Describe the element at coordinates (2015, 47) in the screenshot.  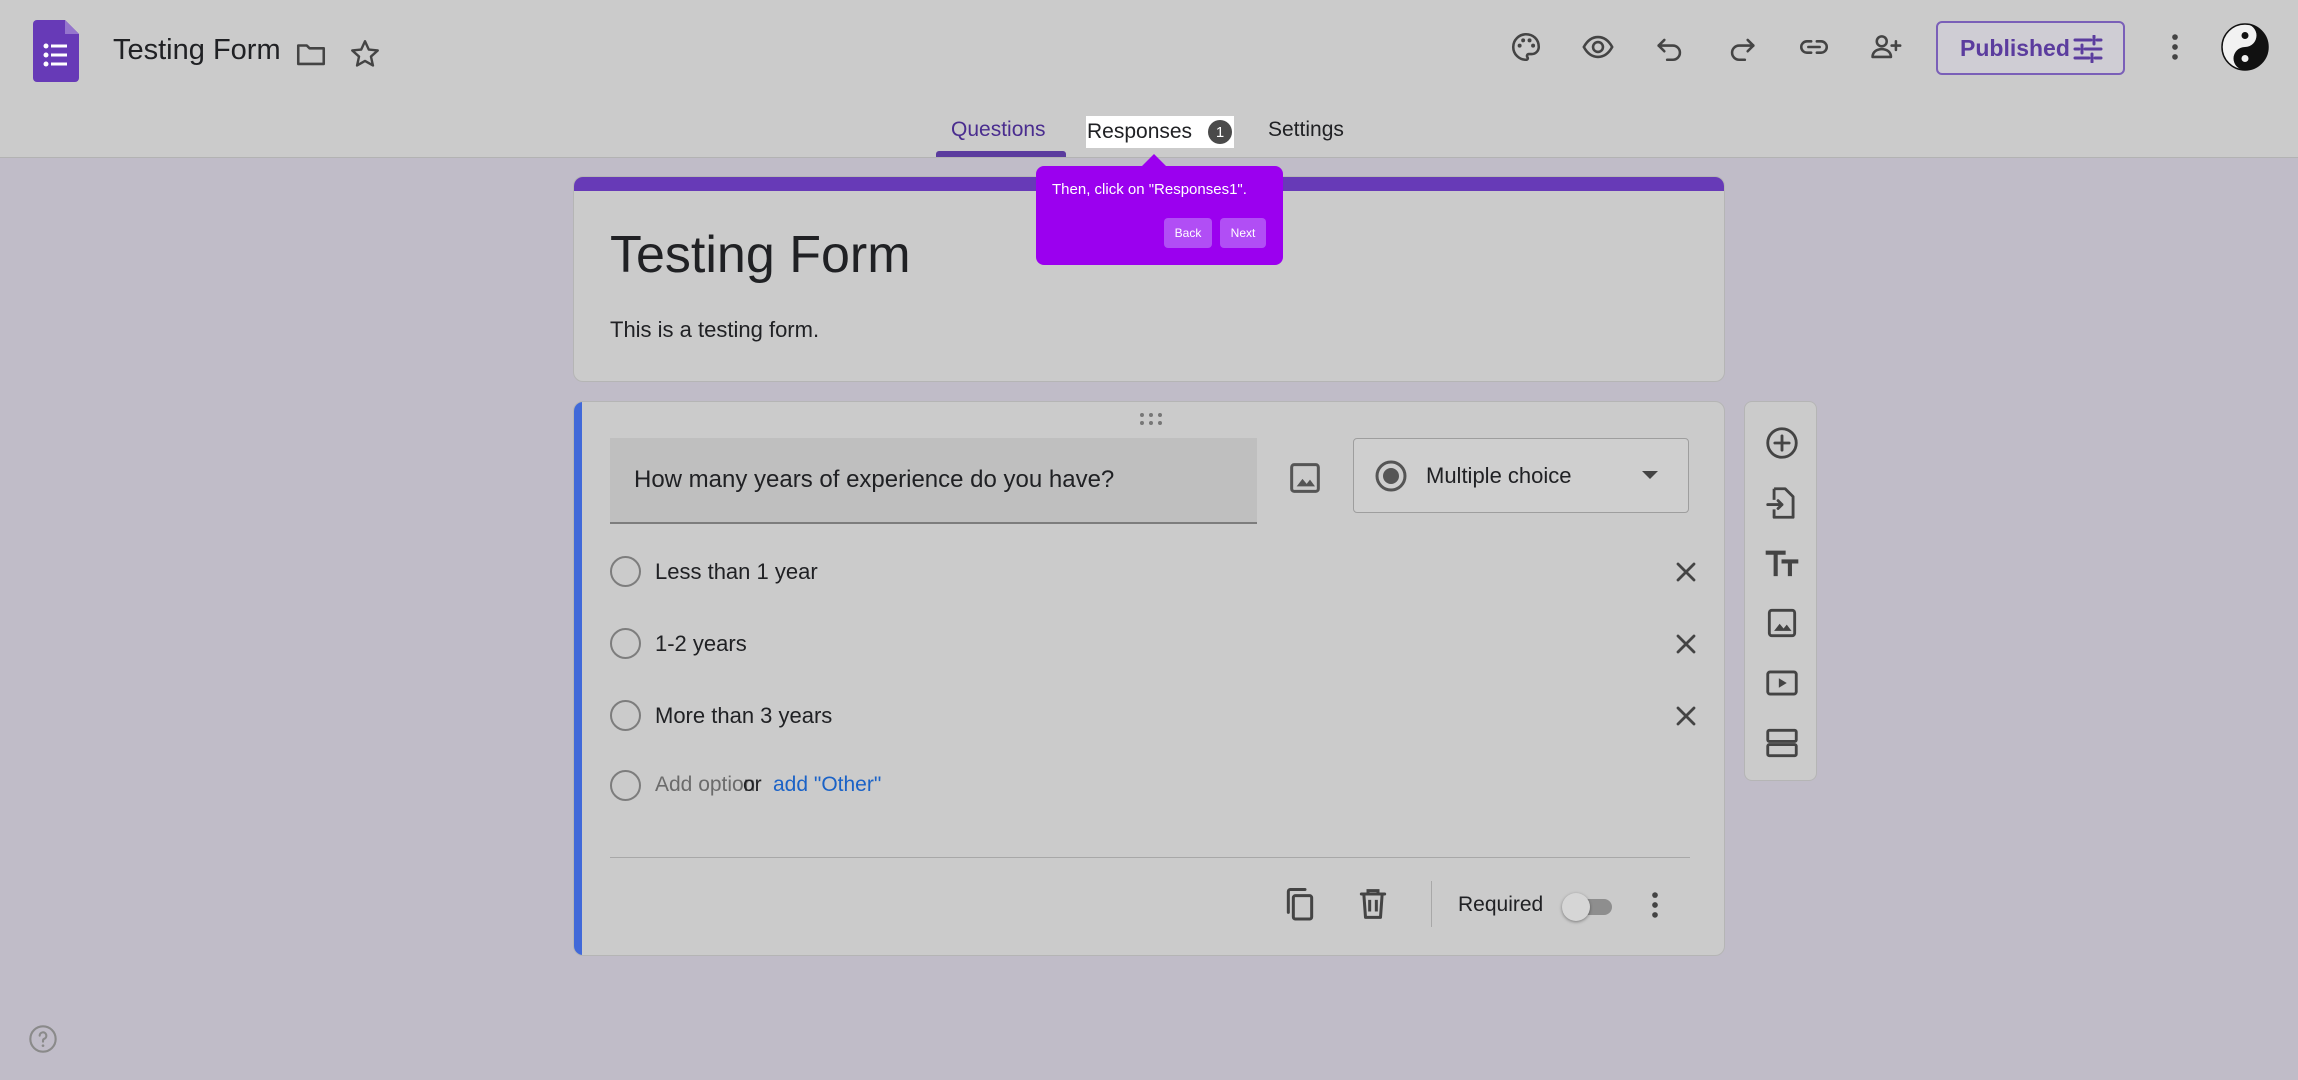
I see `published-label: Published` at that location.